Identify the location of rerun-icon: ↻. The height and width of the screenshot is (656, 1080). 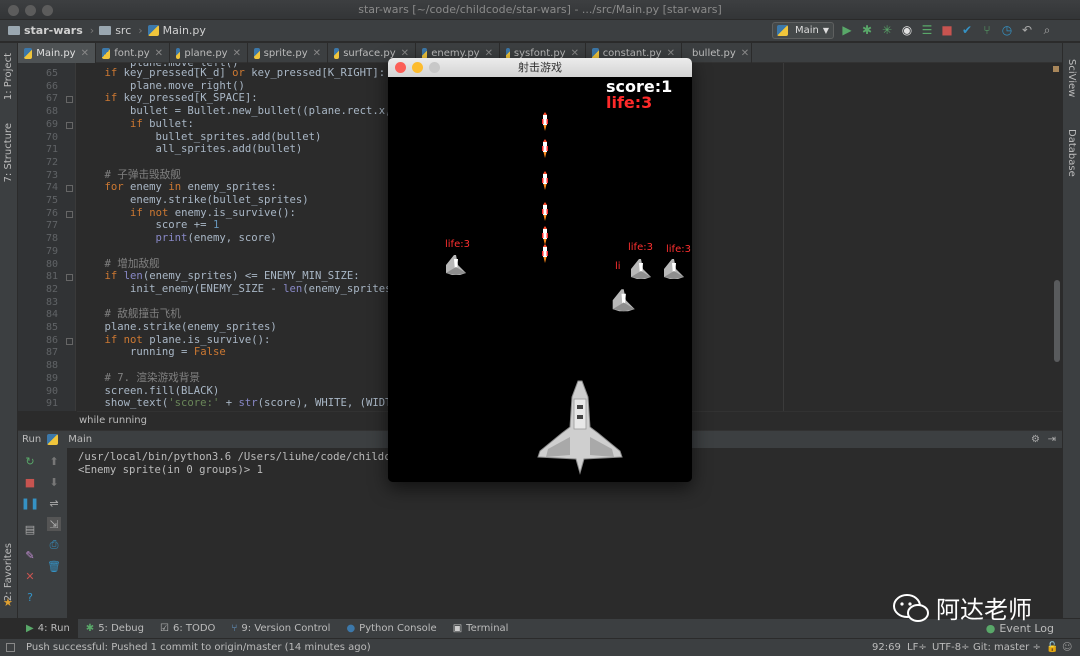
(30, 461).